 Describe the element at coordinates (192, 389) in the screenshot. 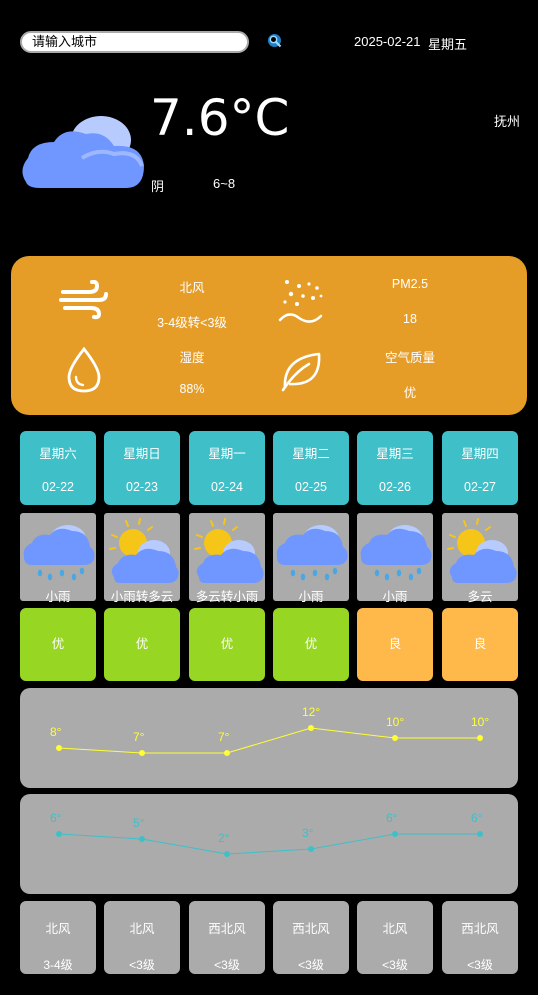

I see `humidity-value: 88%` at that location.